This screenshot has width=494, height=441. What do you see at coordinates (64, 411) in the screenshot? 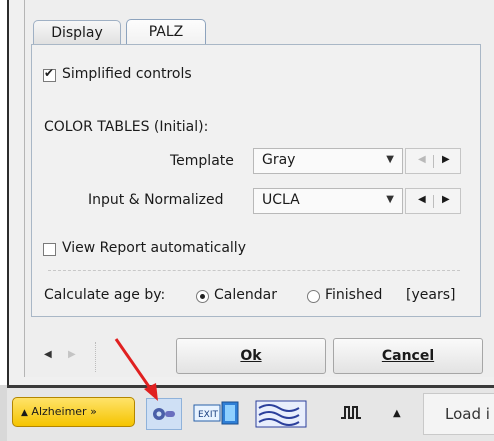
I see `alzheimer-label: Alzheimer »` at bounding box center [64, 411].